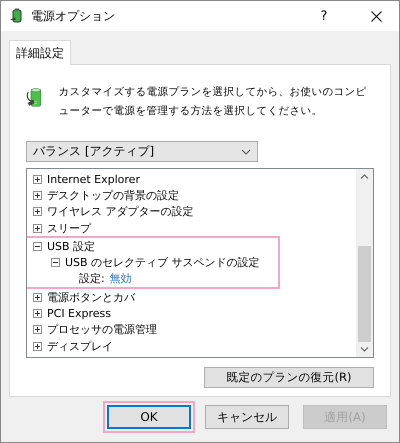  What do you see at coordinates (73, 16) in the screenshot?
I see `window-title: 電源オプション` at bounding box center [73, 16].